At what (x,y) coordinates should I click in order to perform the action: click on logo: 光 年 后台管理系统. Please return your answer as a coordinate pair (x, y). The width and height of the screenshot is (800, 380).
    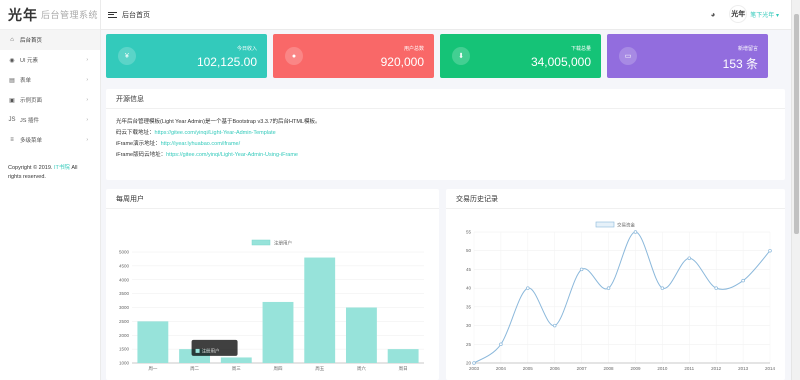
    Looking at the image, I should click on (50, 15).